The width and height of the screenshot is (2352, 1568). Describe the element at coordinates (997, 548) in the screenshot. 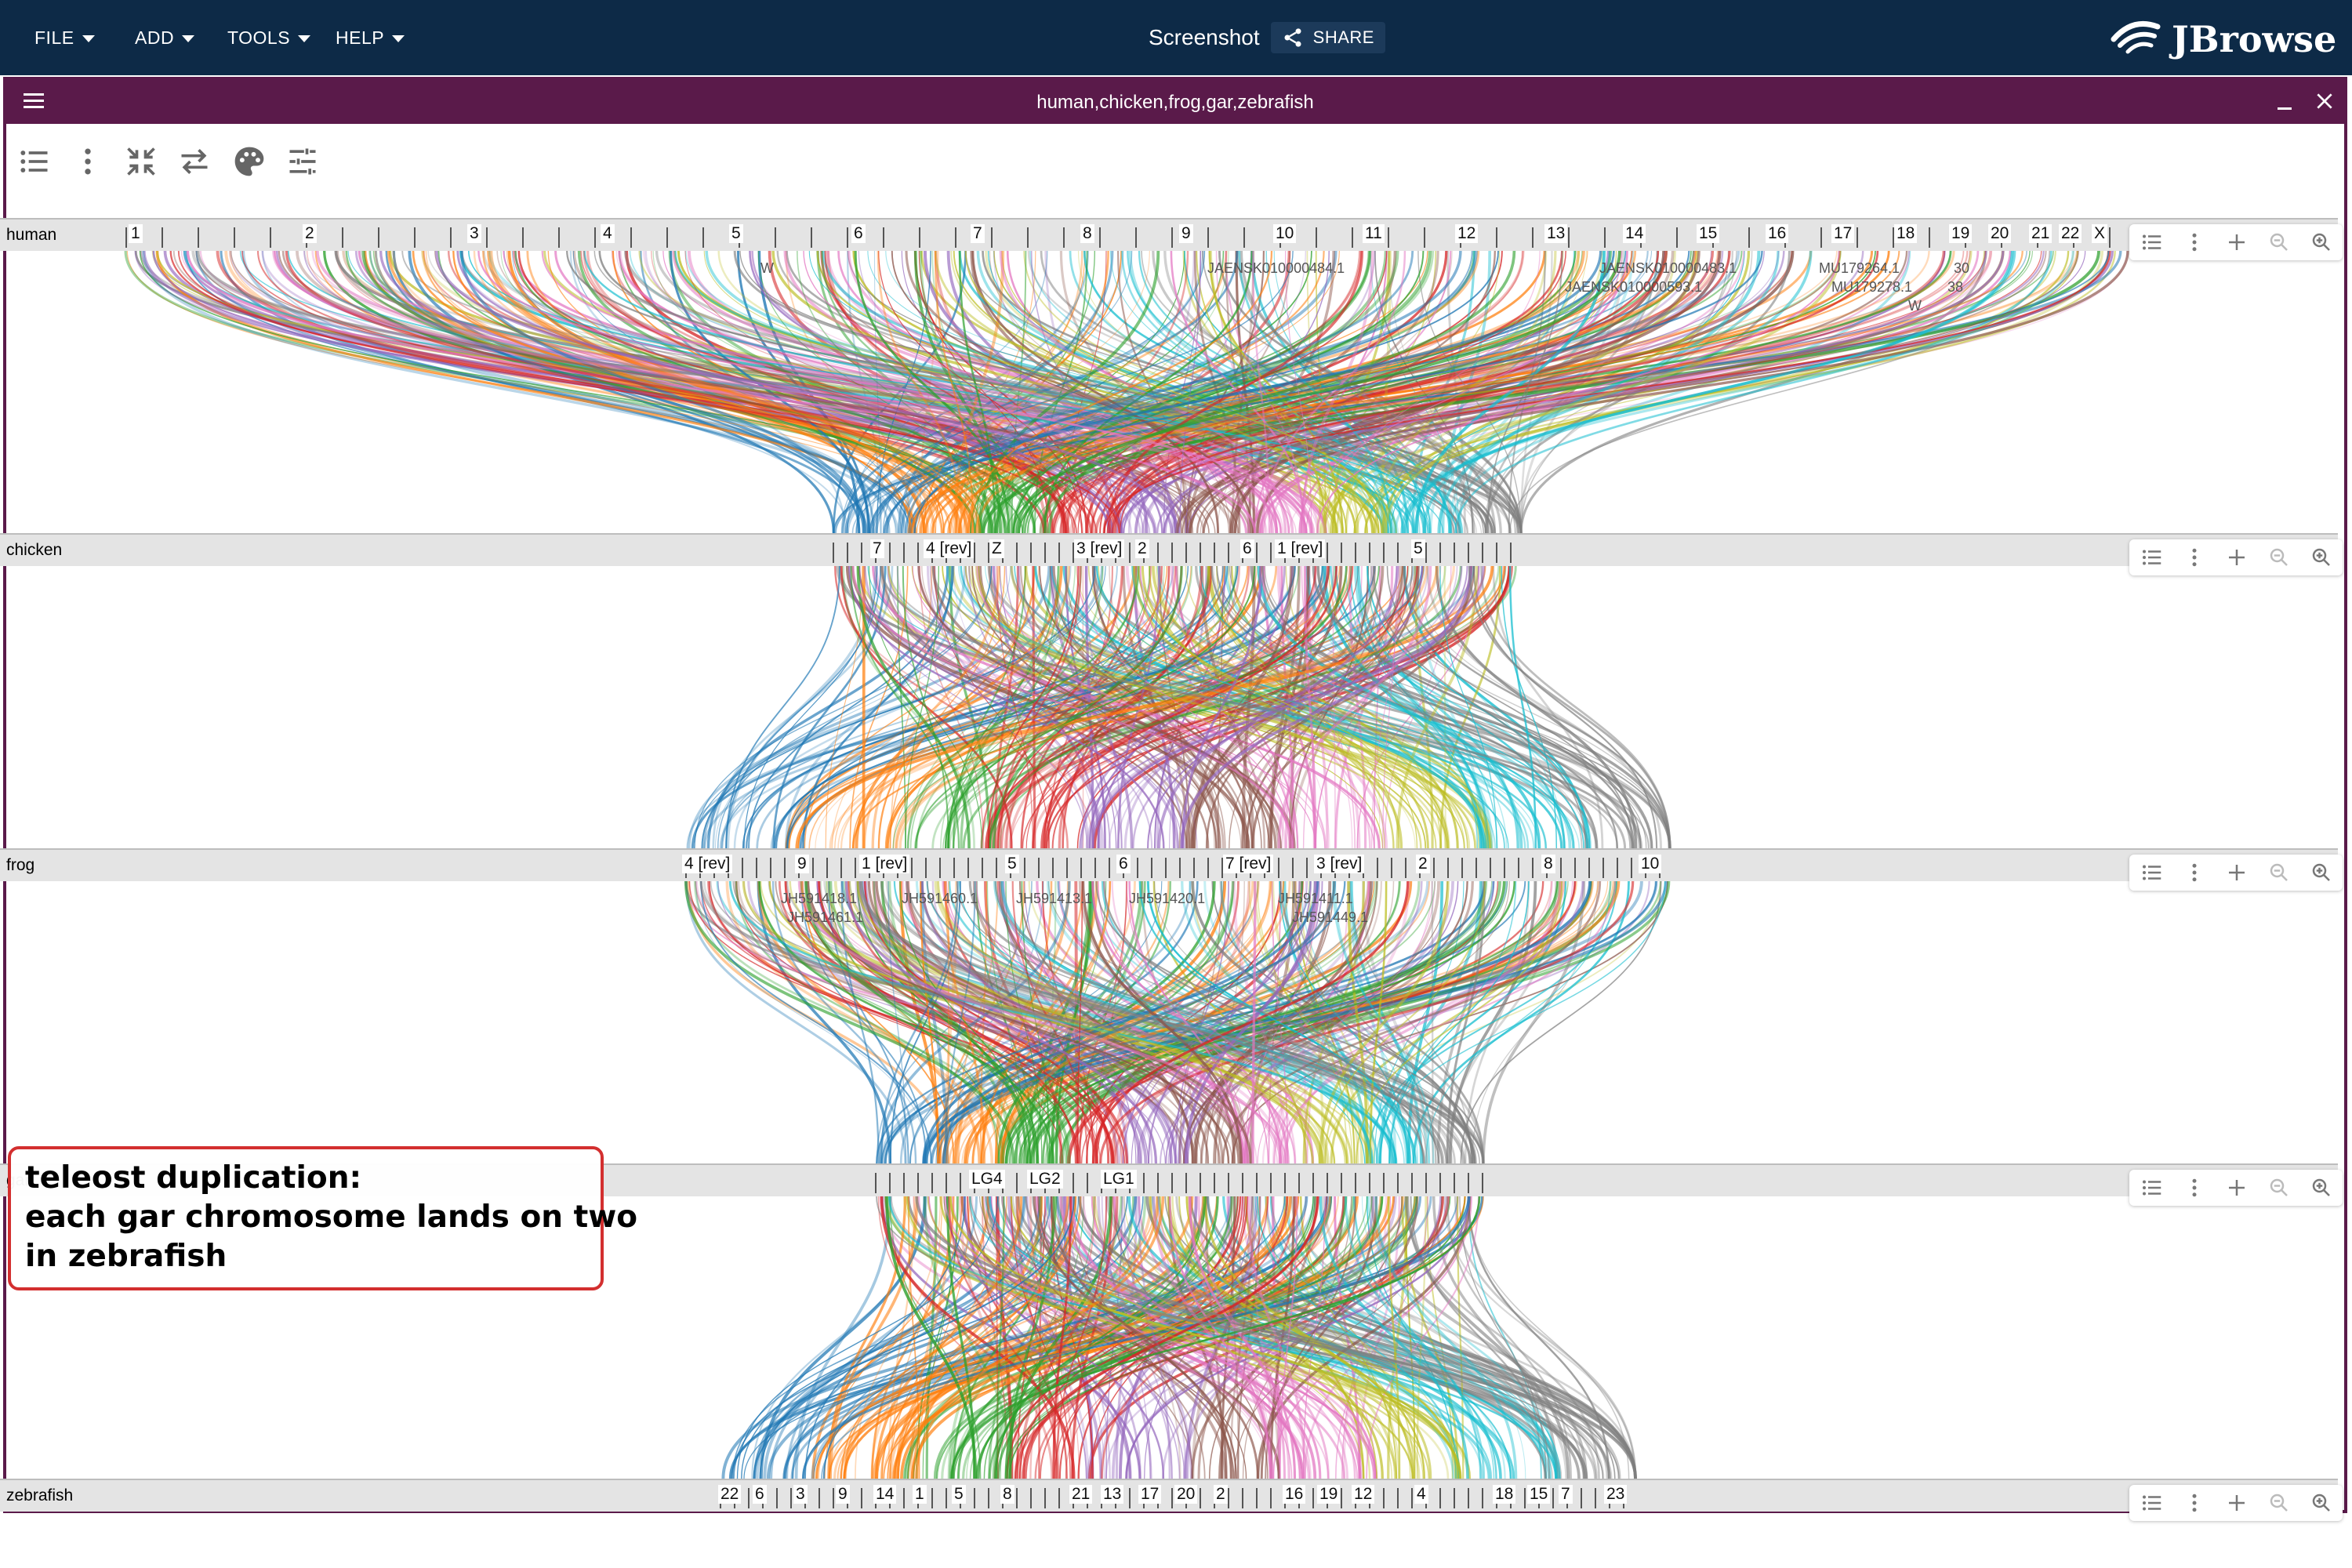

I see `chromosome-label: Z` at that location.